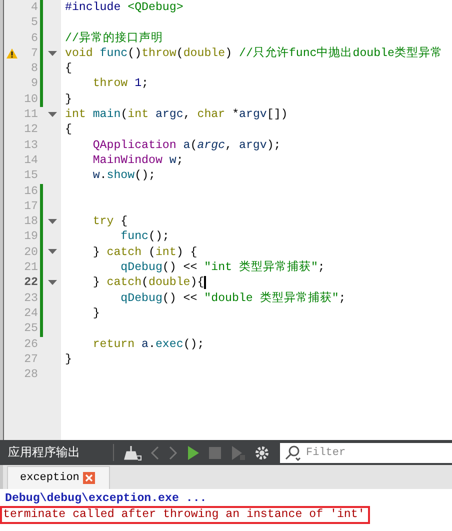 This screenshot has width=452, height=531. I want to click on line-number: 27, so click(31, 360).